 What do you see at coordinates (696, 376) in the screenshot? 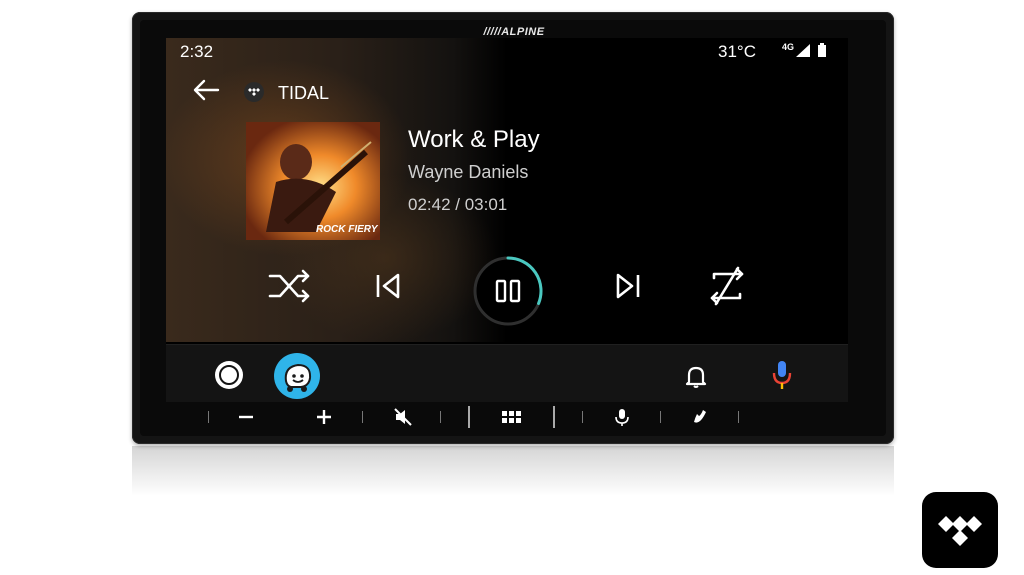
I see `bell-icon` at bounding box center [696, 376].